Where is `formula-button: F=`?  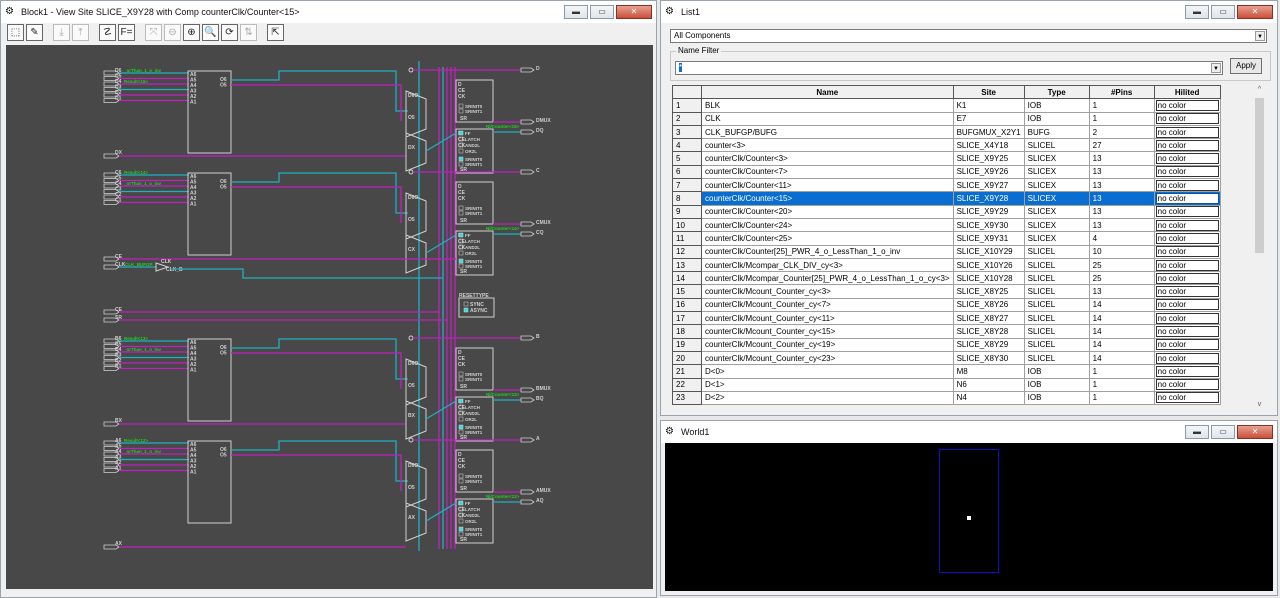
formula-button: F= is located at coordinates (126, 32).